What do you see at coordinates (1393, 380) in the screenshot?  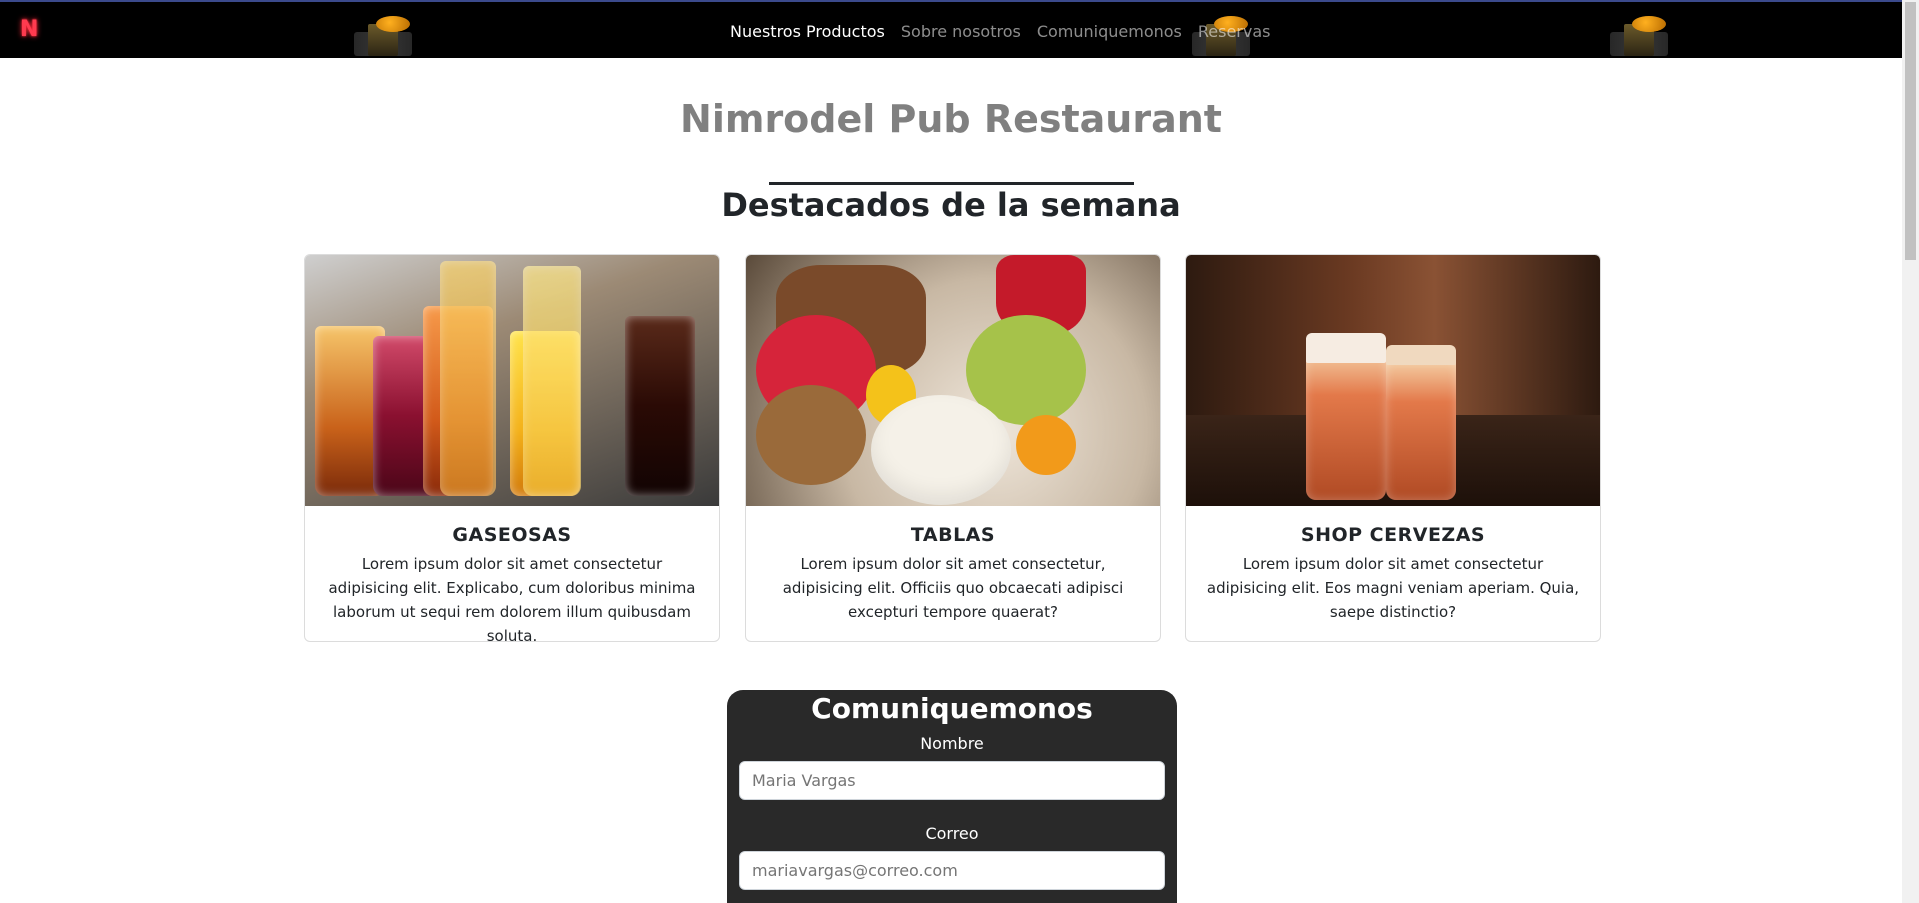 I see `beer-image` at bounding box center [1393, 380].